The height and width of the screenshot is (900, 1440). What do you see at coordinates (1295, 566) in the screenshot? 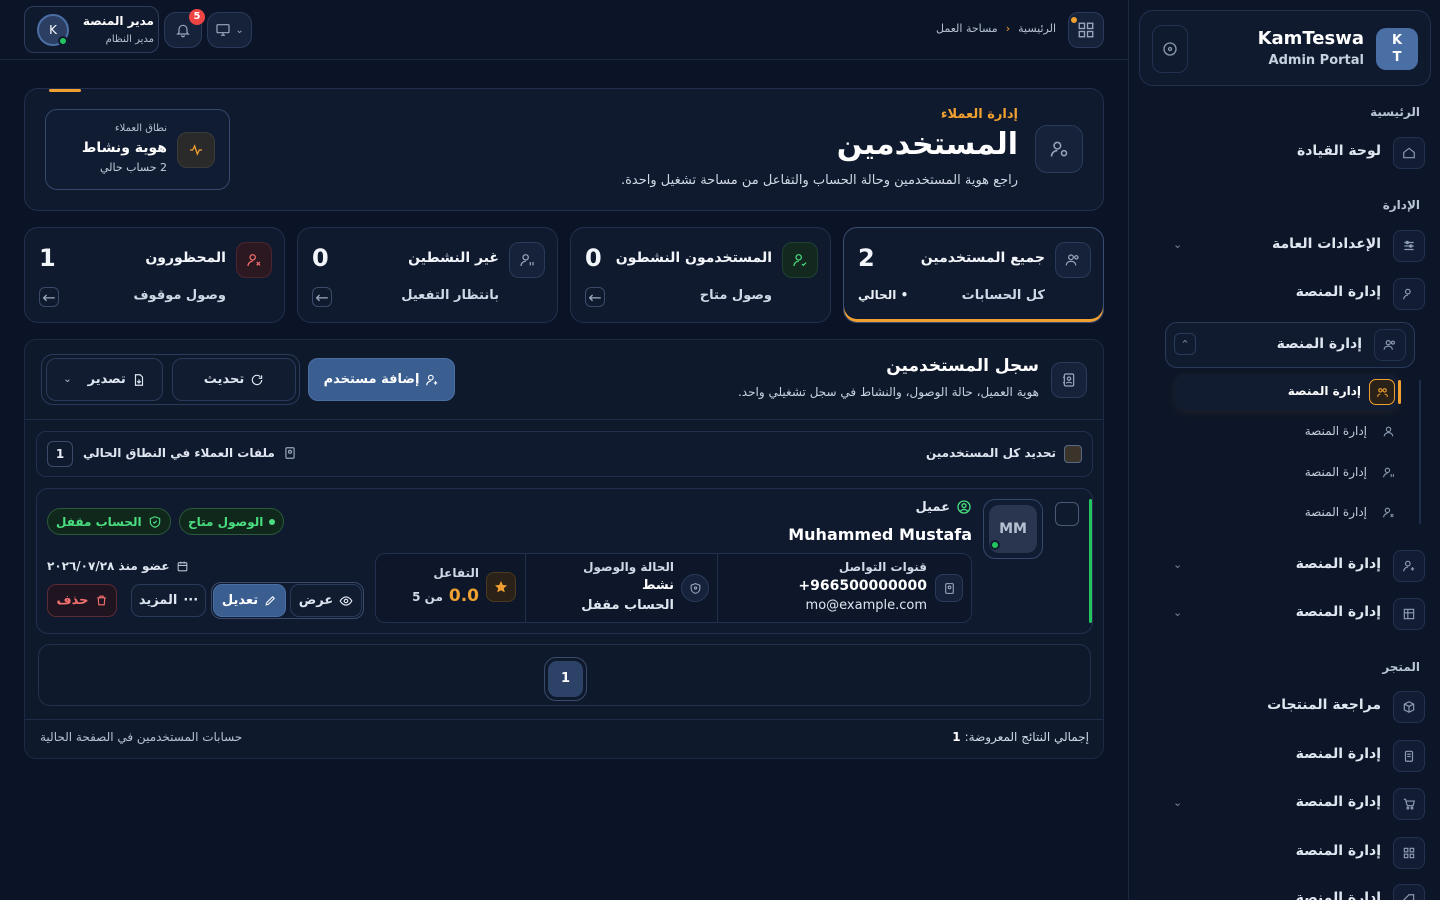
I see `sidebar-item-platform-4: إدارة المنصة ⌄` at bounding box center [1295, 566].